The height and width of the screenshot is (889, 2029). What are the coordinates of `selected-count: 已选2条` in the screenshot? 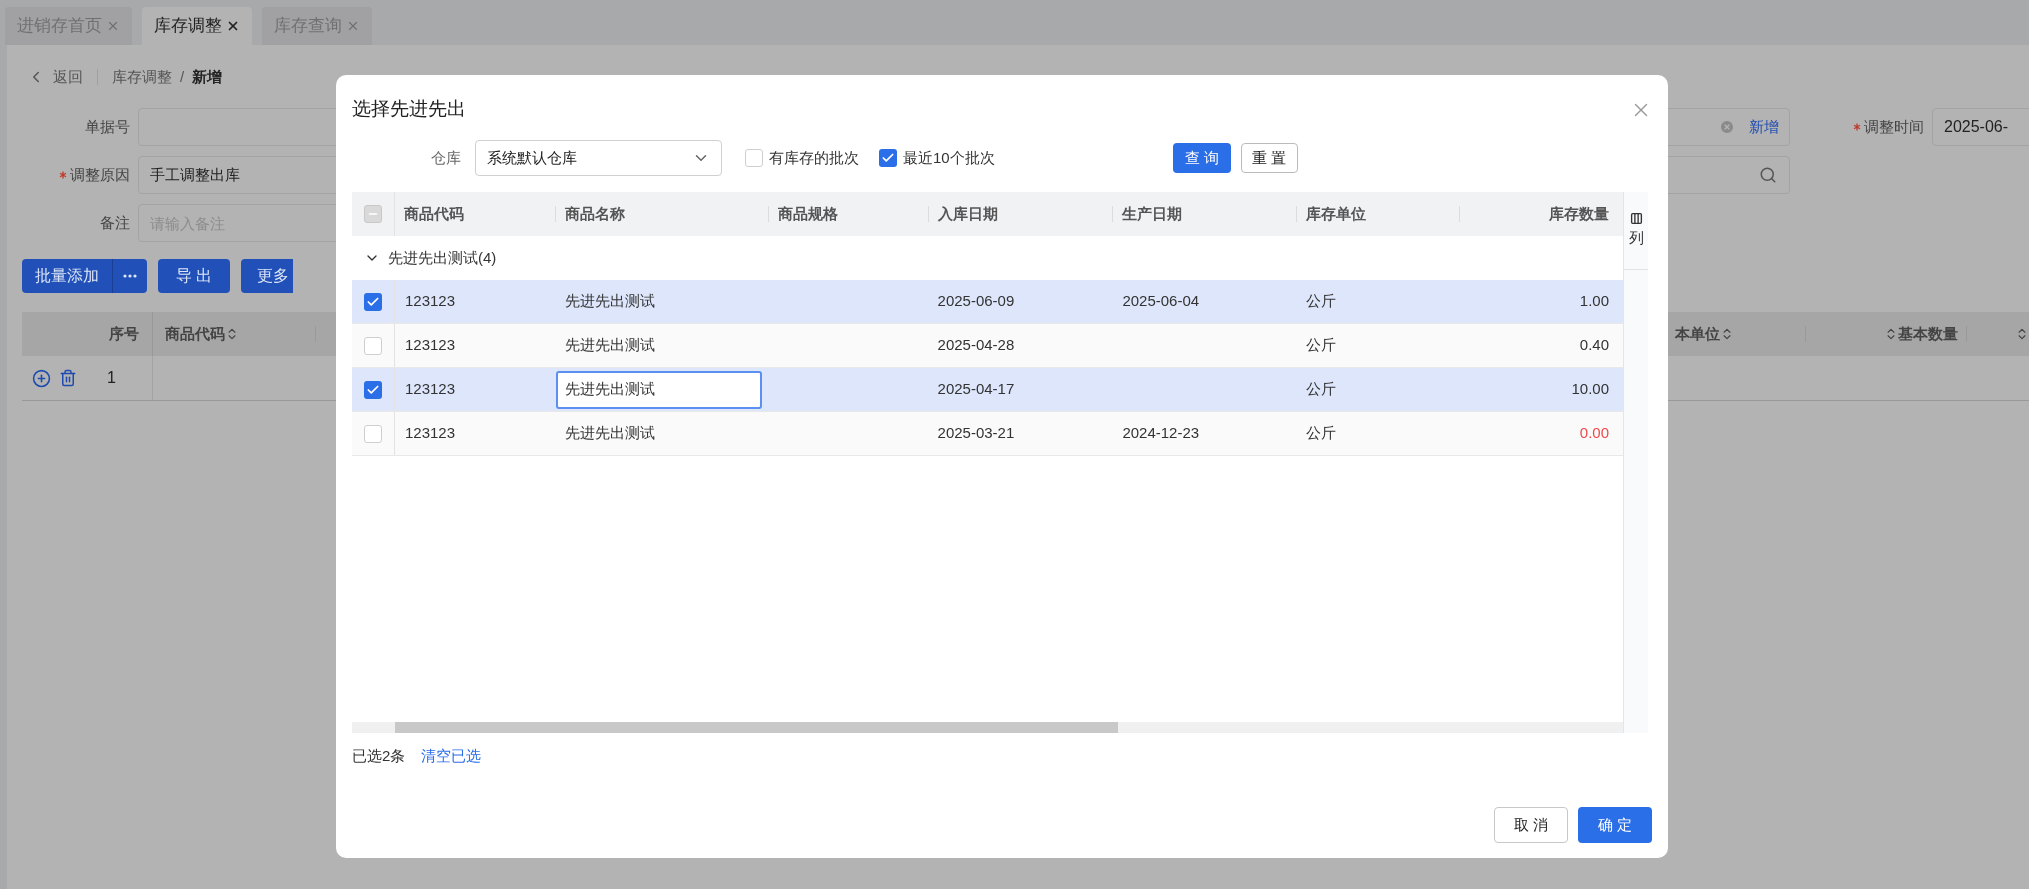 It's located at (379, 755).